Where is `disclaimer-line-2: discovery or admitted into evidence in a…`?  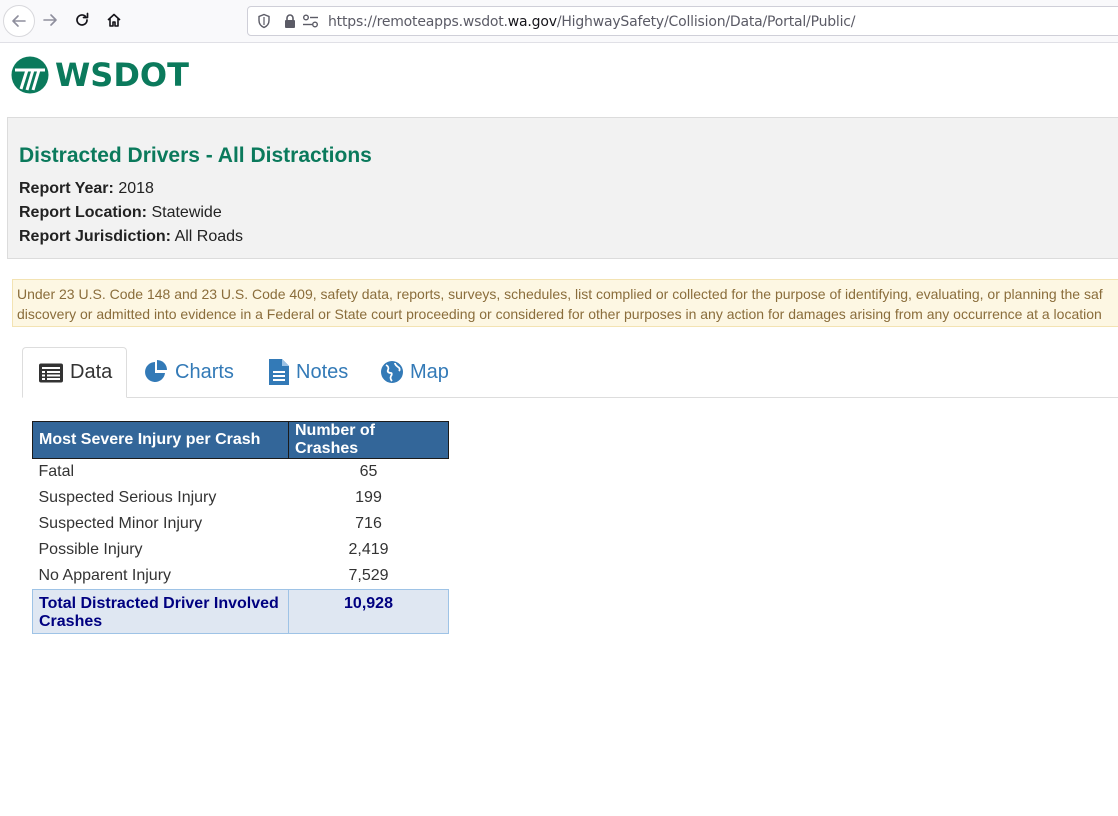
disclaimer-line-2: discovery or admitted into evidence in a… is located at coordinates (559, 314).